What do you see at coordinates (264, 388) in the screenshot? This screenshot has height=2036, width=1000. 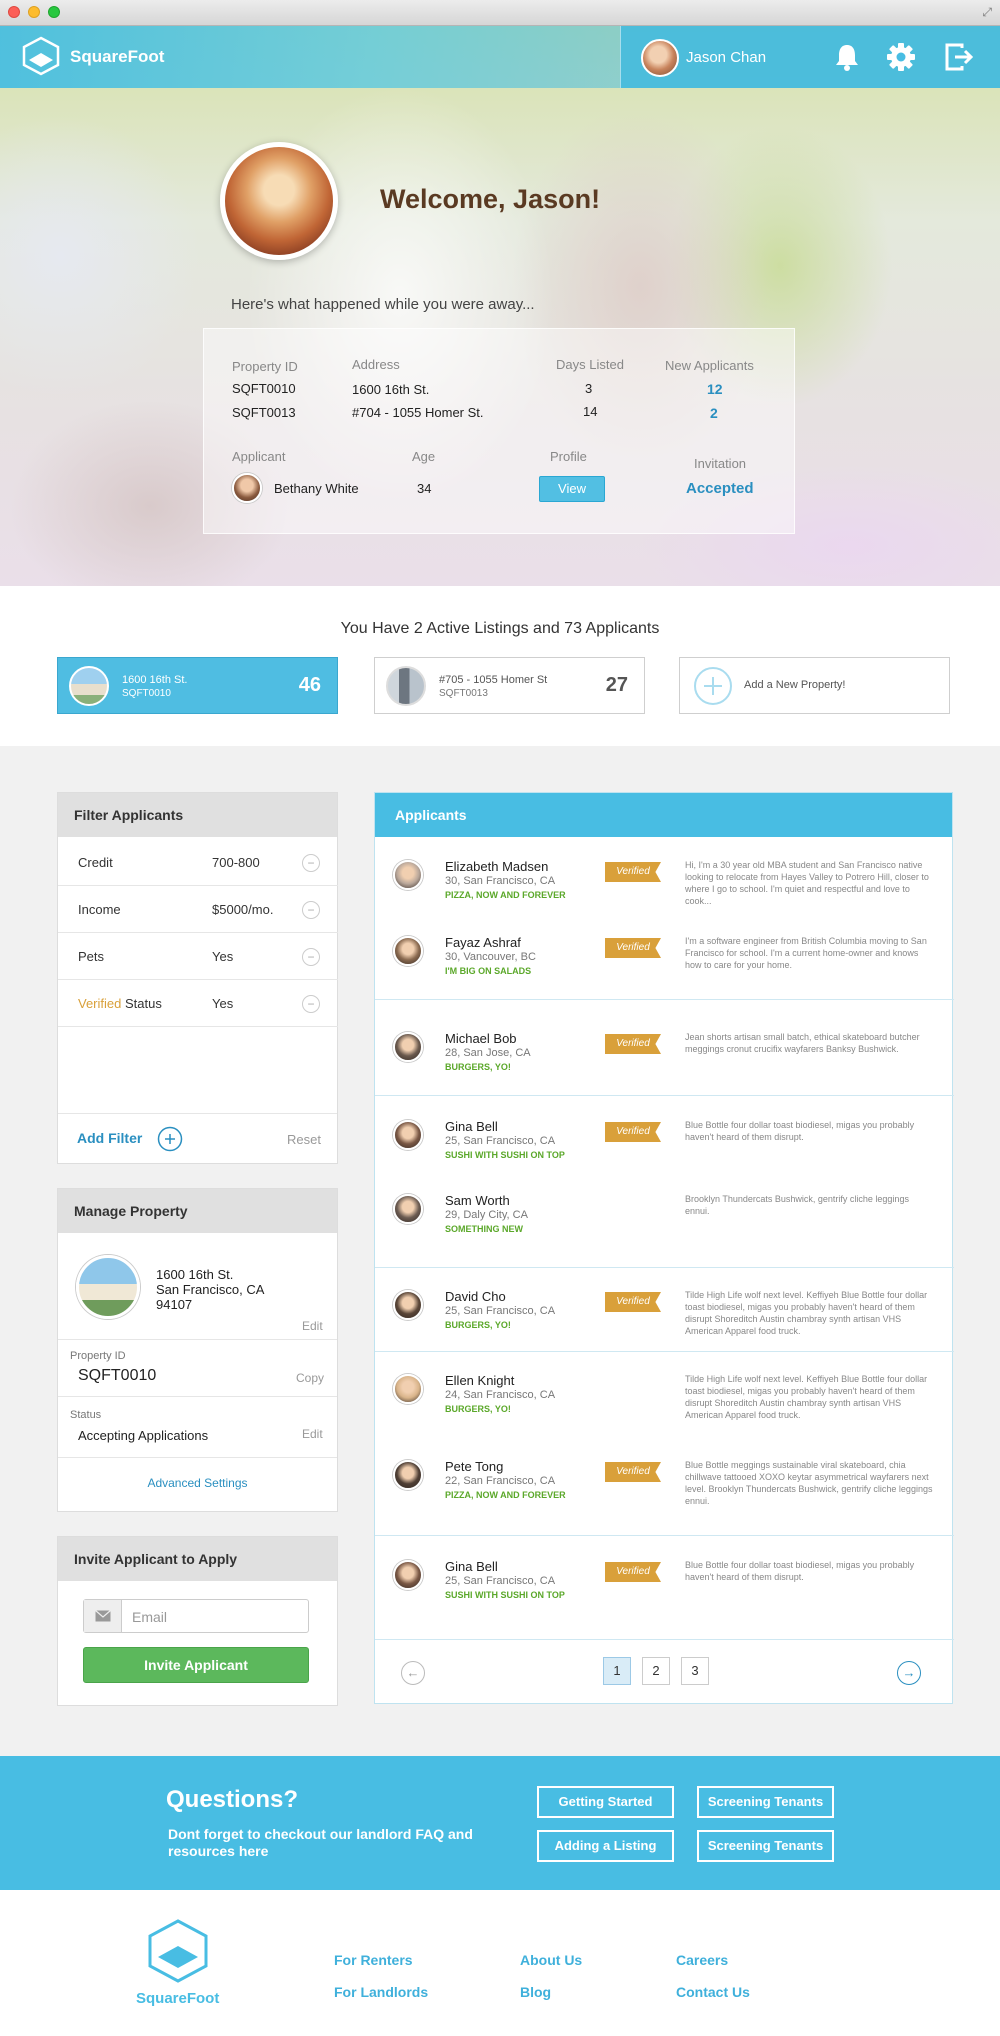 I see `property-id: SQFT0010` at bounding box center [264, 388].